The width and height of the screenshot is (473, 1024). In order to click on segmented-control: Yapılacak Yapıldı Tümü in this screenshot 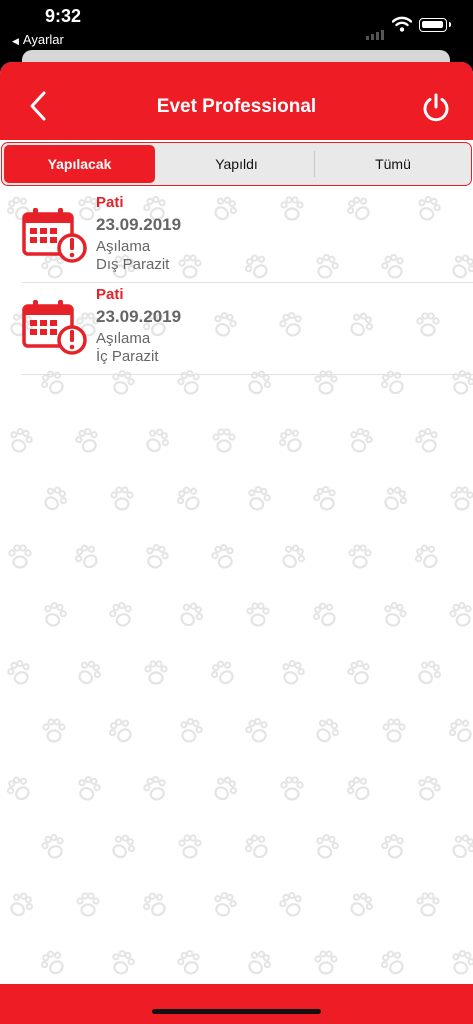, I will do `click(236, 164)`.